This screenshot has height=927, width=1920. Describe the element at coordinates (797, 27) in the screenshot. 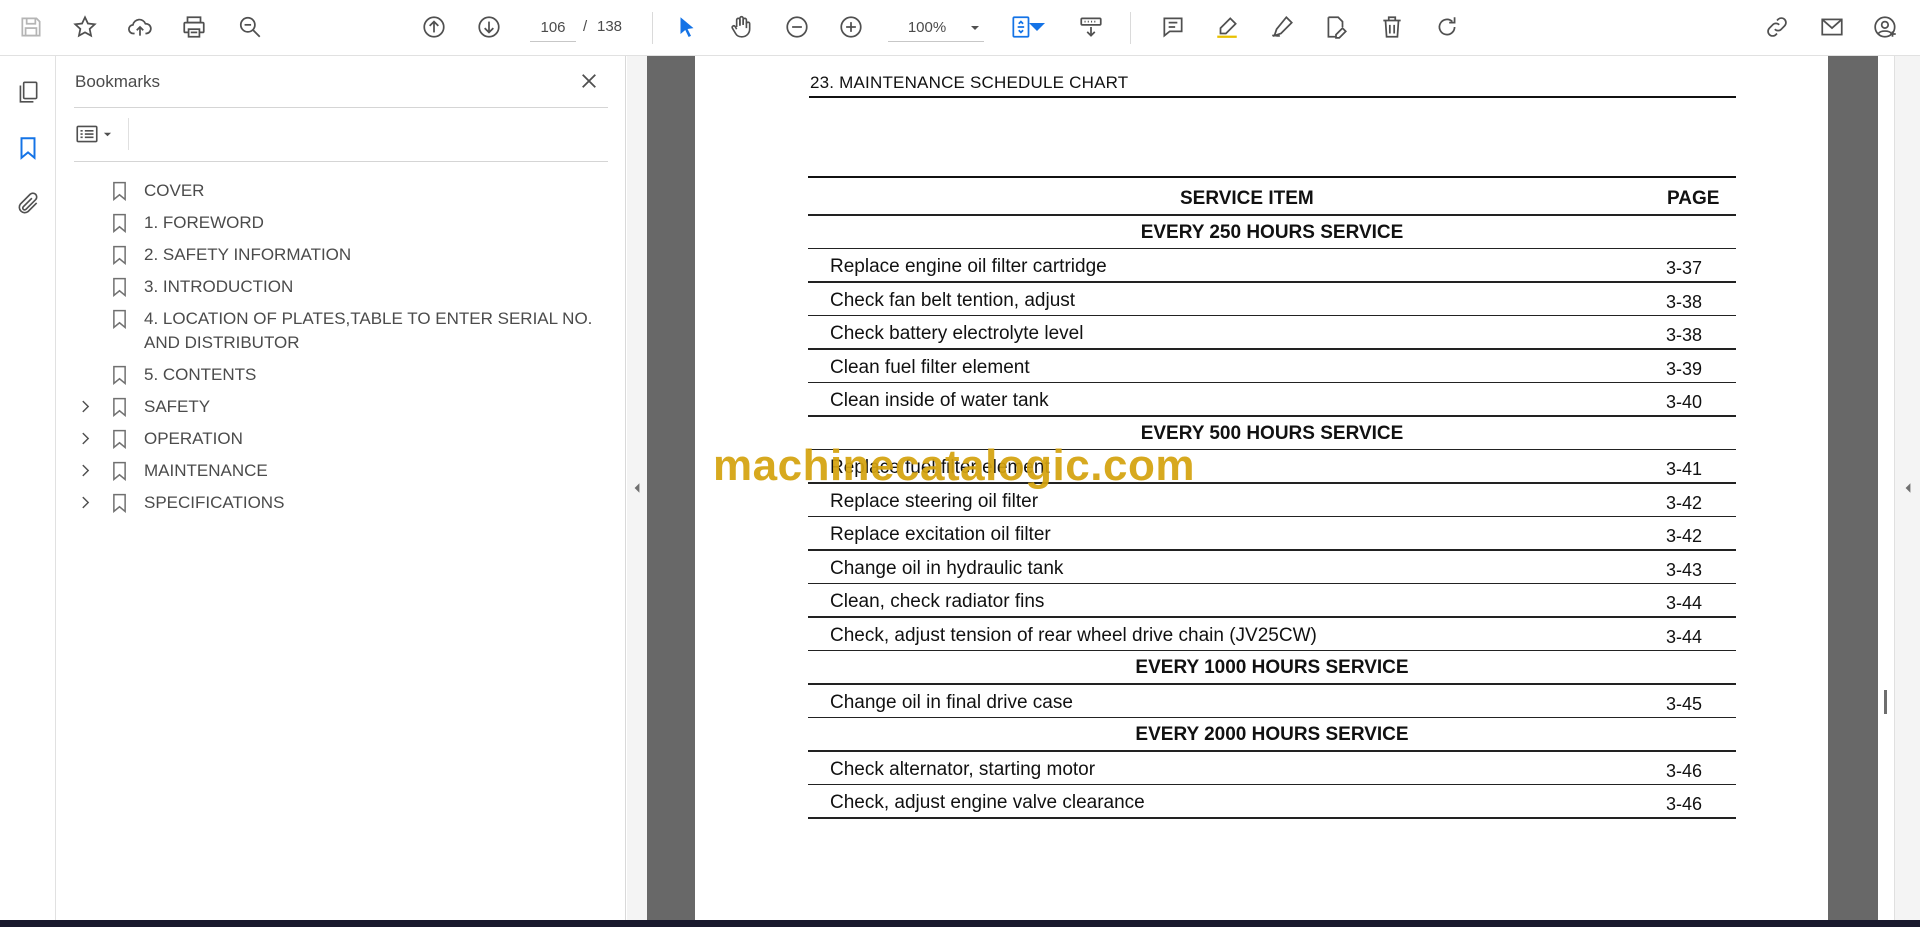

I see `zoom-out-icon` at that location.